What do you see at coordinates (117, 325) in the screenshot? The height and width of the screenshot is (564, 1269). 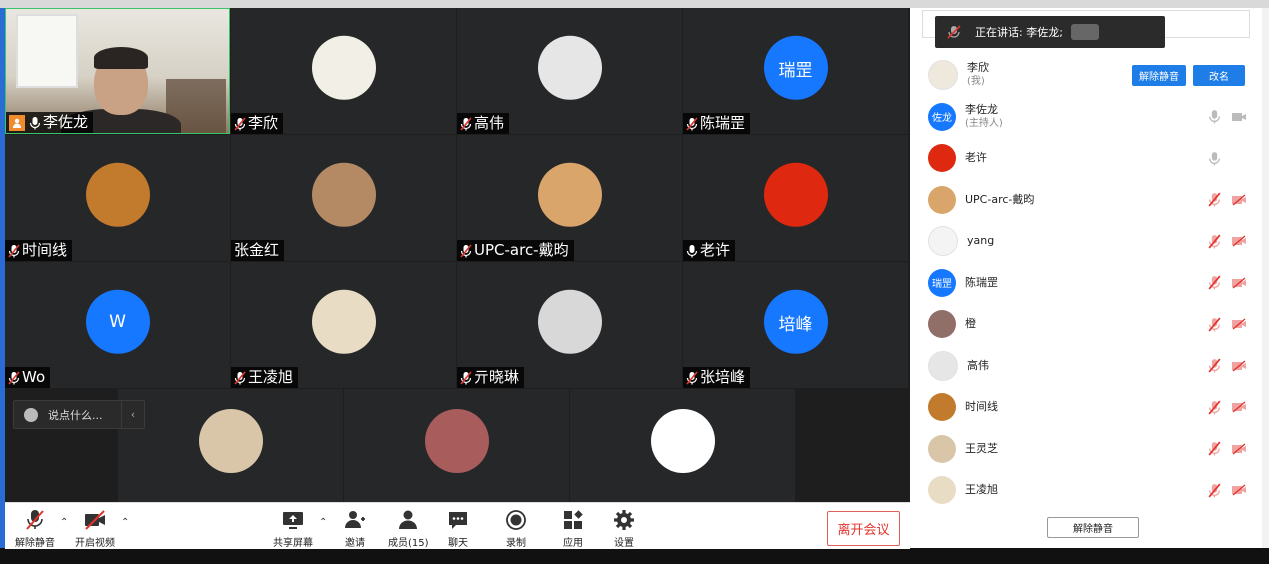 I see `video-tile: W Wo` at bounding box center [117, 325].